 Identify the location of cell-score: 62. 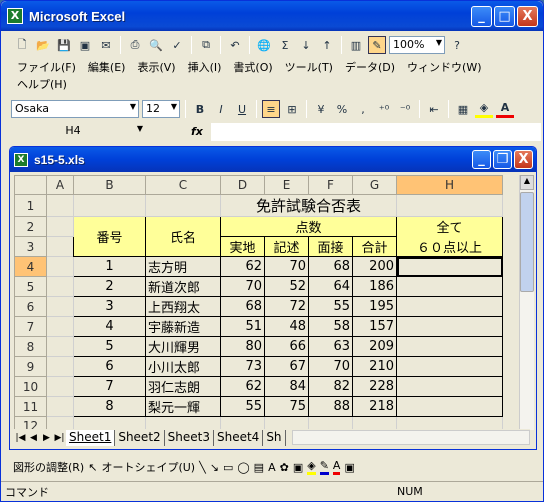
(242, 266).